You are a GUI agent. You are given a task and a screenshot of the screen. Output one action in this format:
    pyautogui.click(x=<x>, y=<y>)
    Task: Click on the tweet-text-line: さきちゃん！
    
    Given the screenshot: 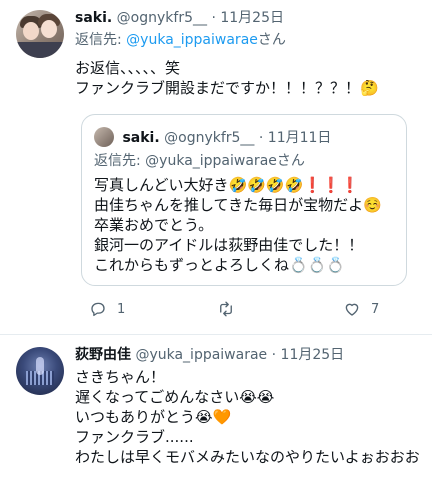 What is the action you would take?
    pyautogui.click(x=120, y=377)
    